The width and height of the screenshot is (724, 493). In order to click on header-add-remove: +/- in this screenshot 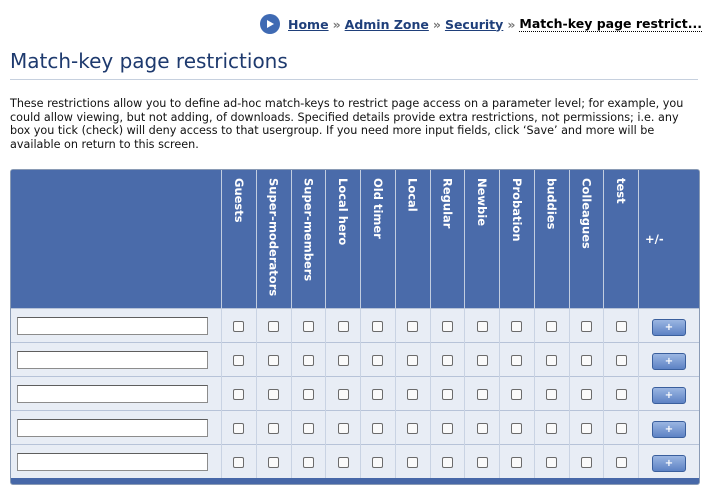, I will do `click(668, 239)`.